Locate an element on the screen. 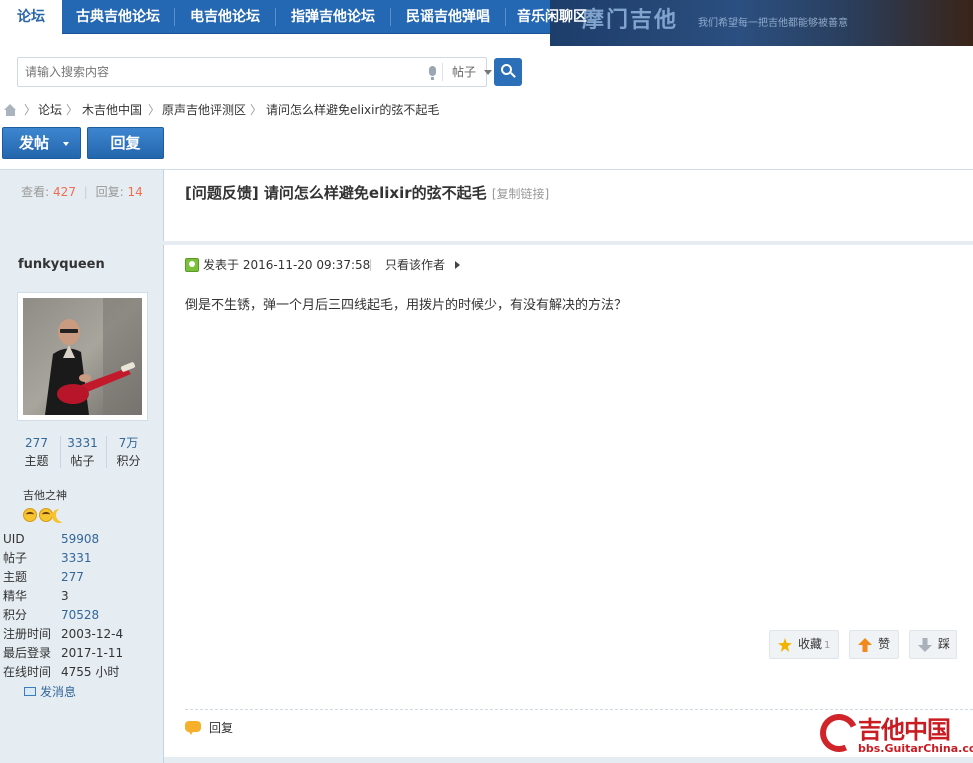  avatar is located at coordinates (82, 356).